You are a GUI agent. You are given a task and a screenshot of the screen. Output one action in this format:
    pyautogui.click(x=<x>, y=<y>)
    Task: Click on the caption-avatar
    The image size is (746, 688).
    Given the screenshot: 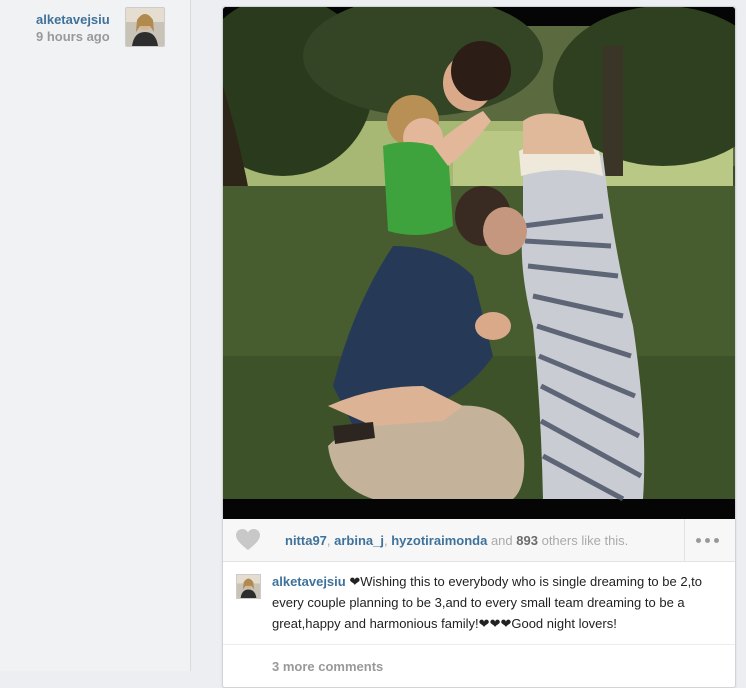 What is the action you would take?
    pyautogui.click(x=248, y=586)
    